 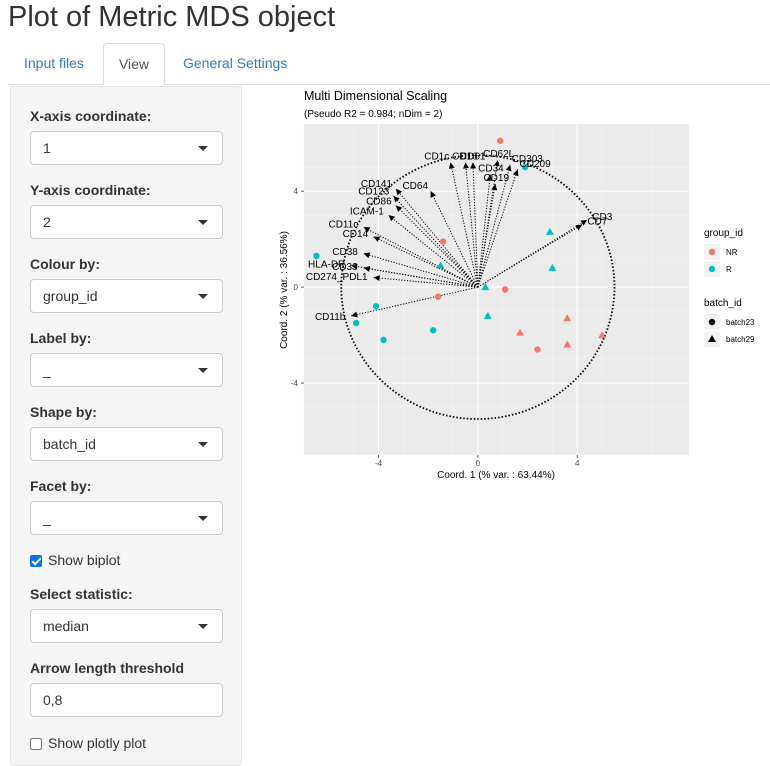 I want to click on y-axis-label: Y-axis coordinate:, so click(x=90, y=190).